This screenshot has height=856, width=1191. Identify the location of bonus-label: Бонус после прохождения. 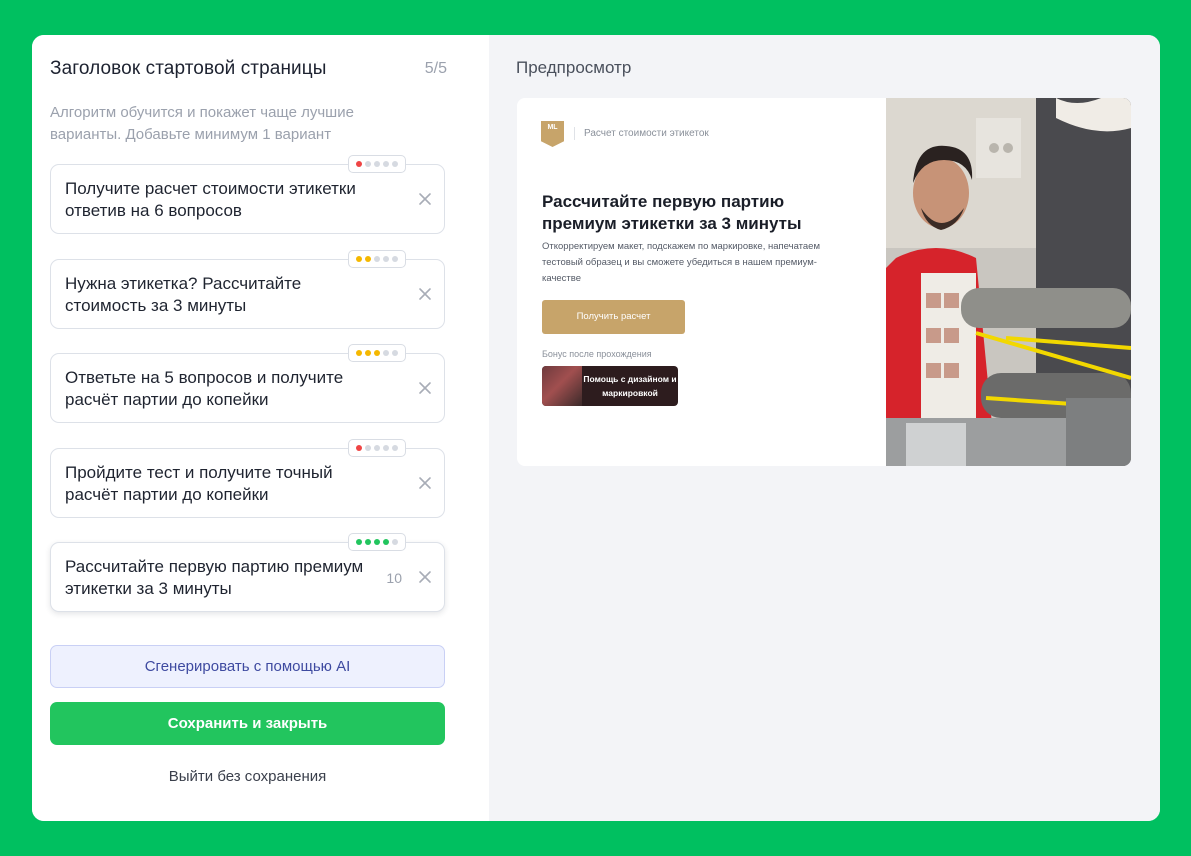
(597, 354).